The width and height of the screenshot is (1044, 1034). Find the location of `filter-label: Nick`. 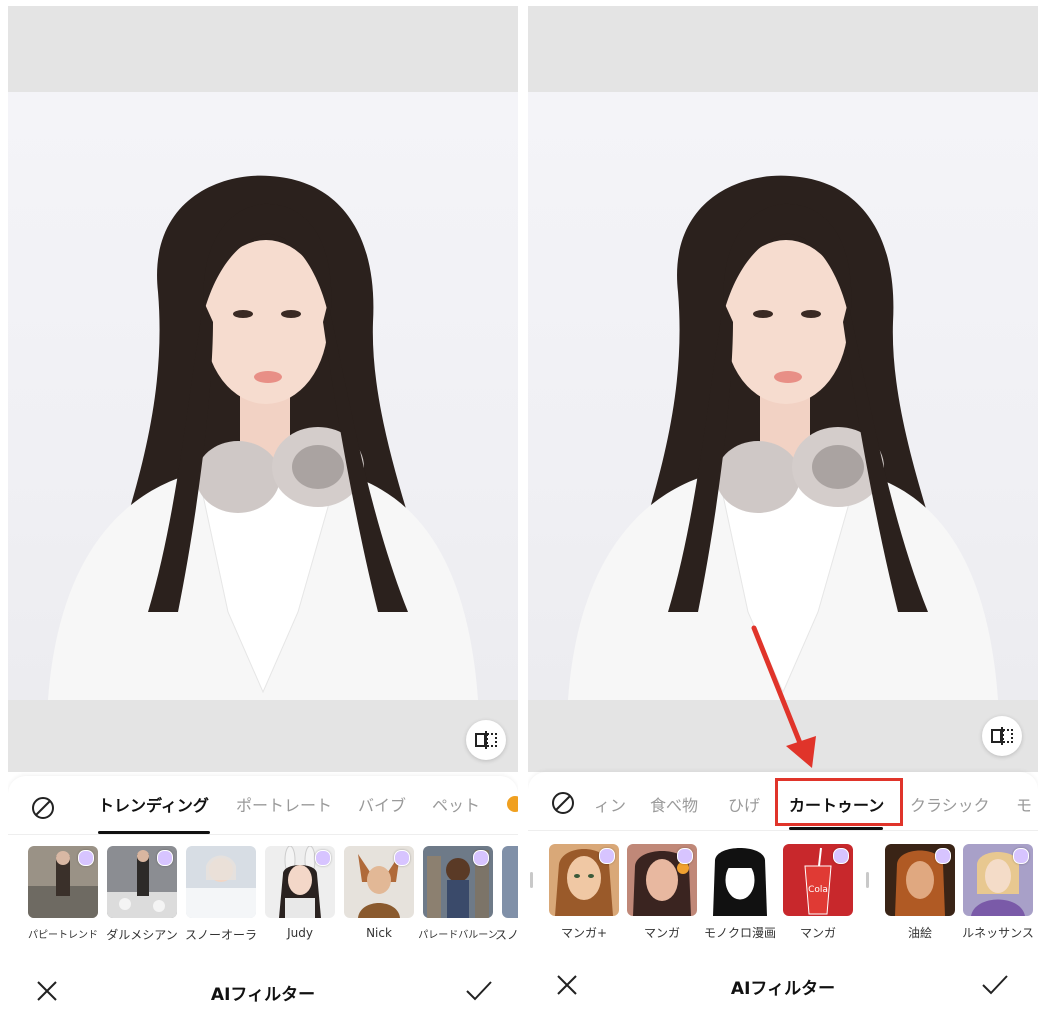

filter-label: Nick is located at coordinates (379, 933).